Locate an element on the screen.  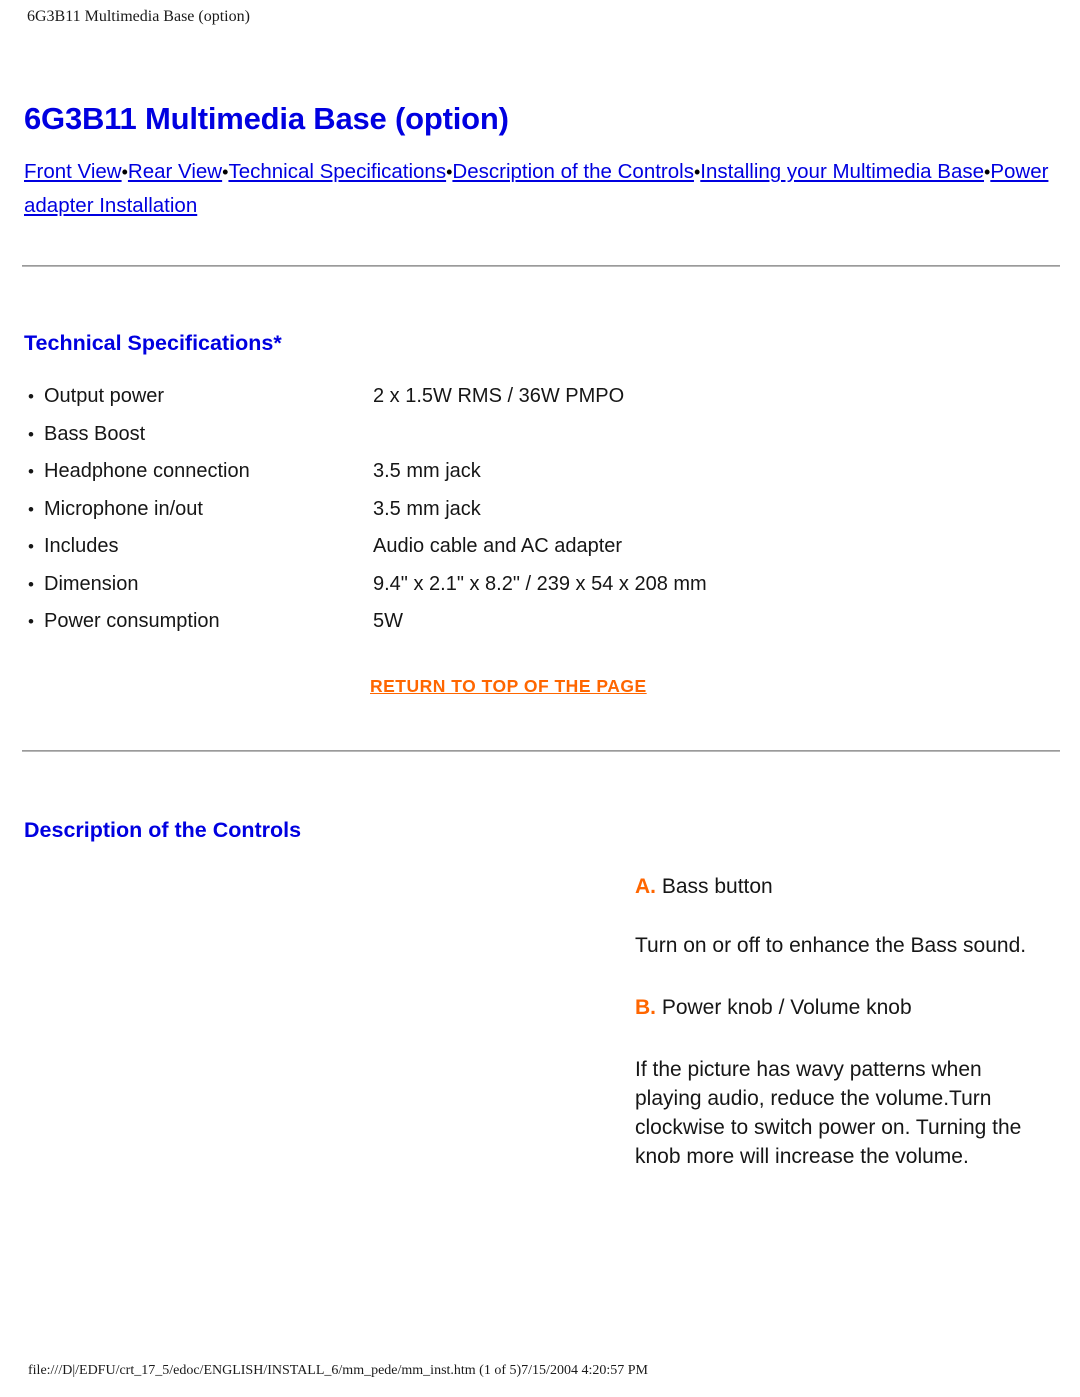
nav-link-description-of-the-controls: Description of the Controls is located at coordinates (573, 171).